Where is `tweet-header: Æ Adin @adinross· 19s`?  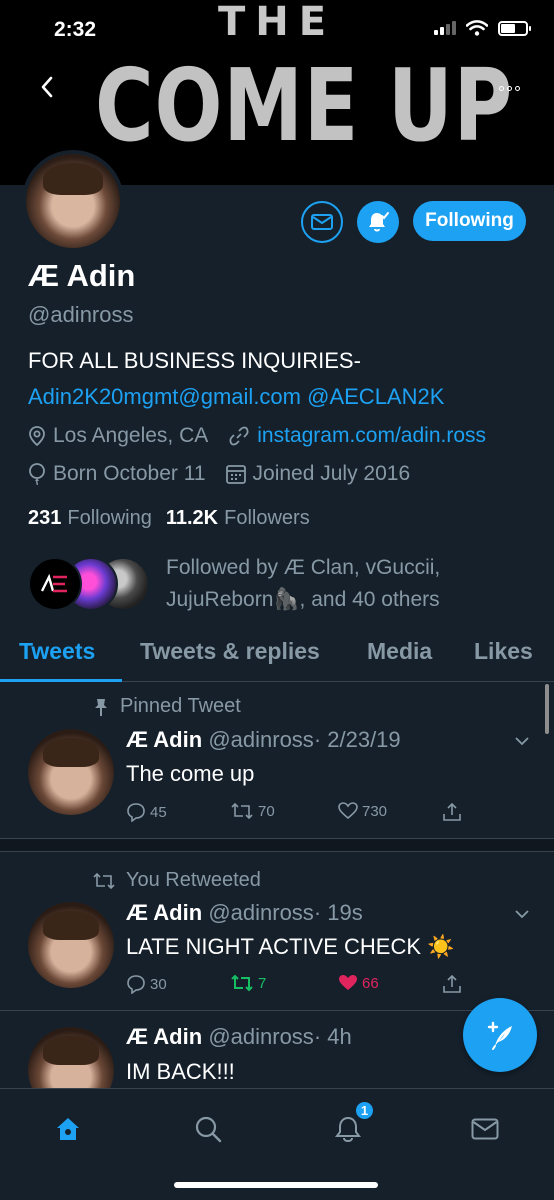
tweet-header: Æ Adin @adinross· 19s is located at coordinates (244, 913).